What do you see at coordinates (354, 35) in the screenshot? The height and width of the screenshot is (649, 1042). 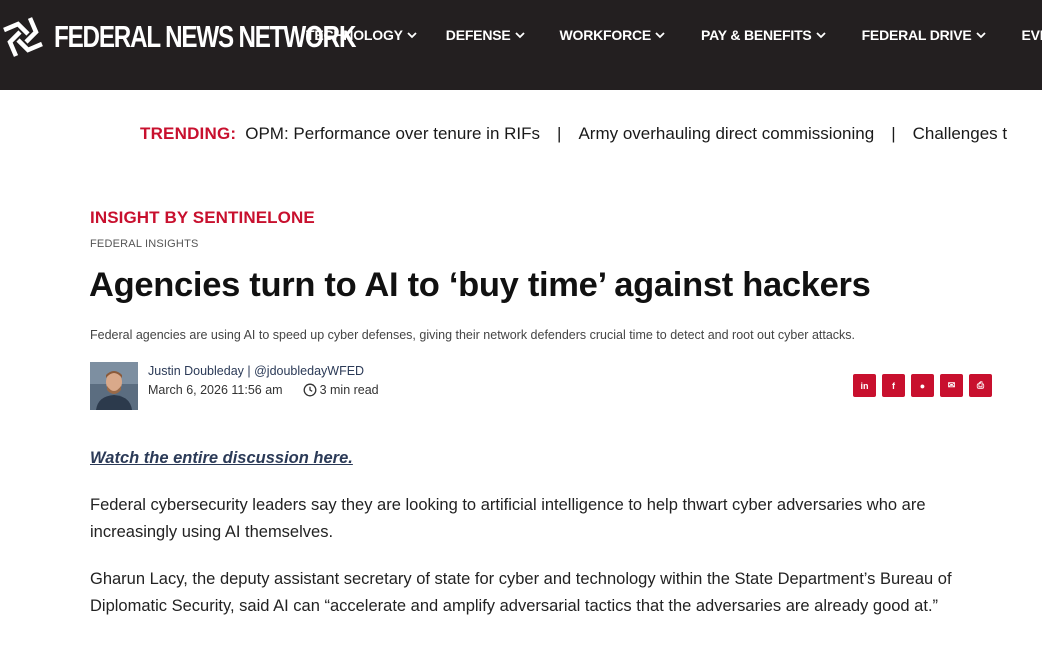 I see `nav-label: TECHNOLOGY` at bounding box center [354, 35].